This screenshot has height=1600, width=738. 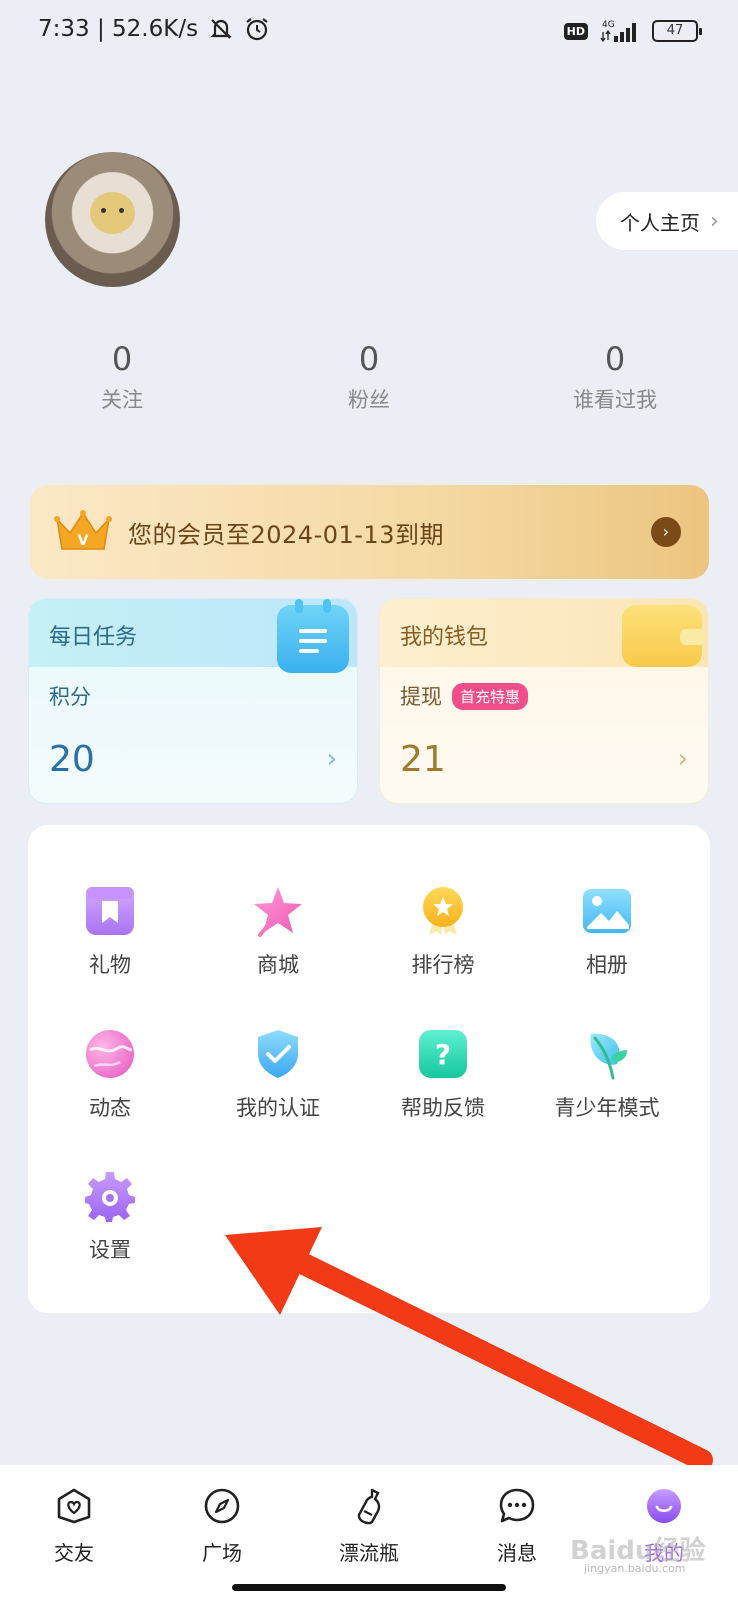 I want to click on status-bar: 7:33 | 52.6K/s HD 4G 47, so click(x=369, y=35).